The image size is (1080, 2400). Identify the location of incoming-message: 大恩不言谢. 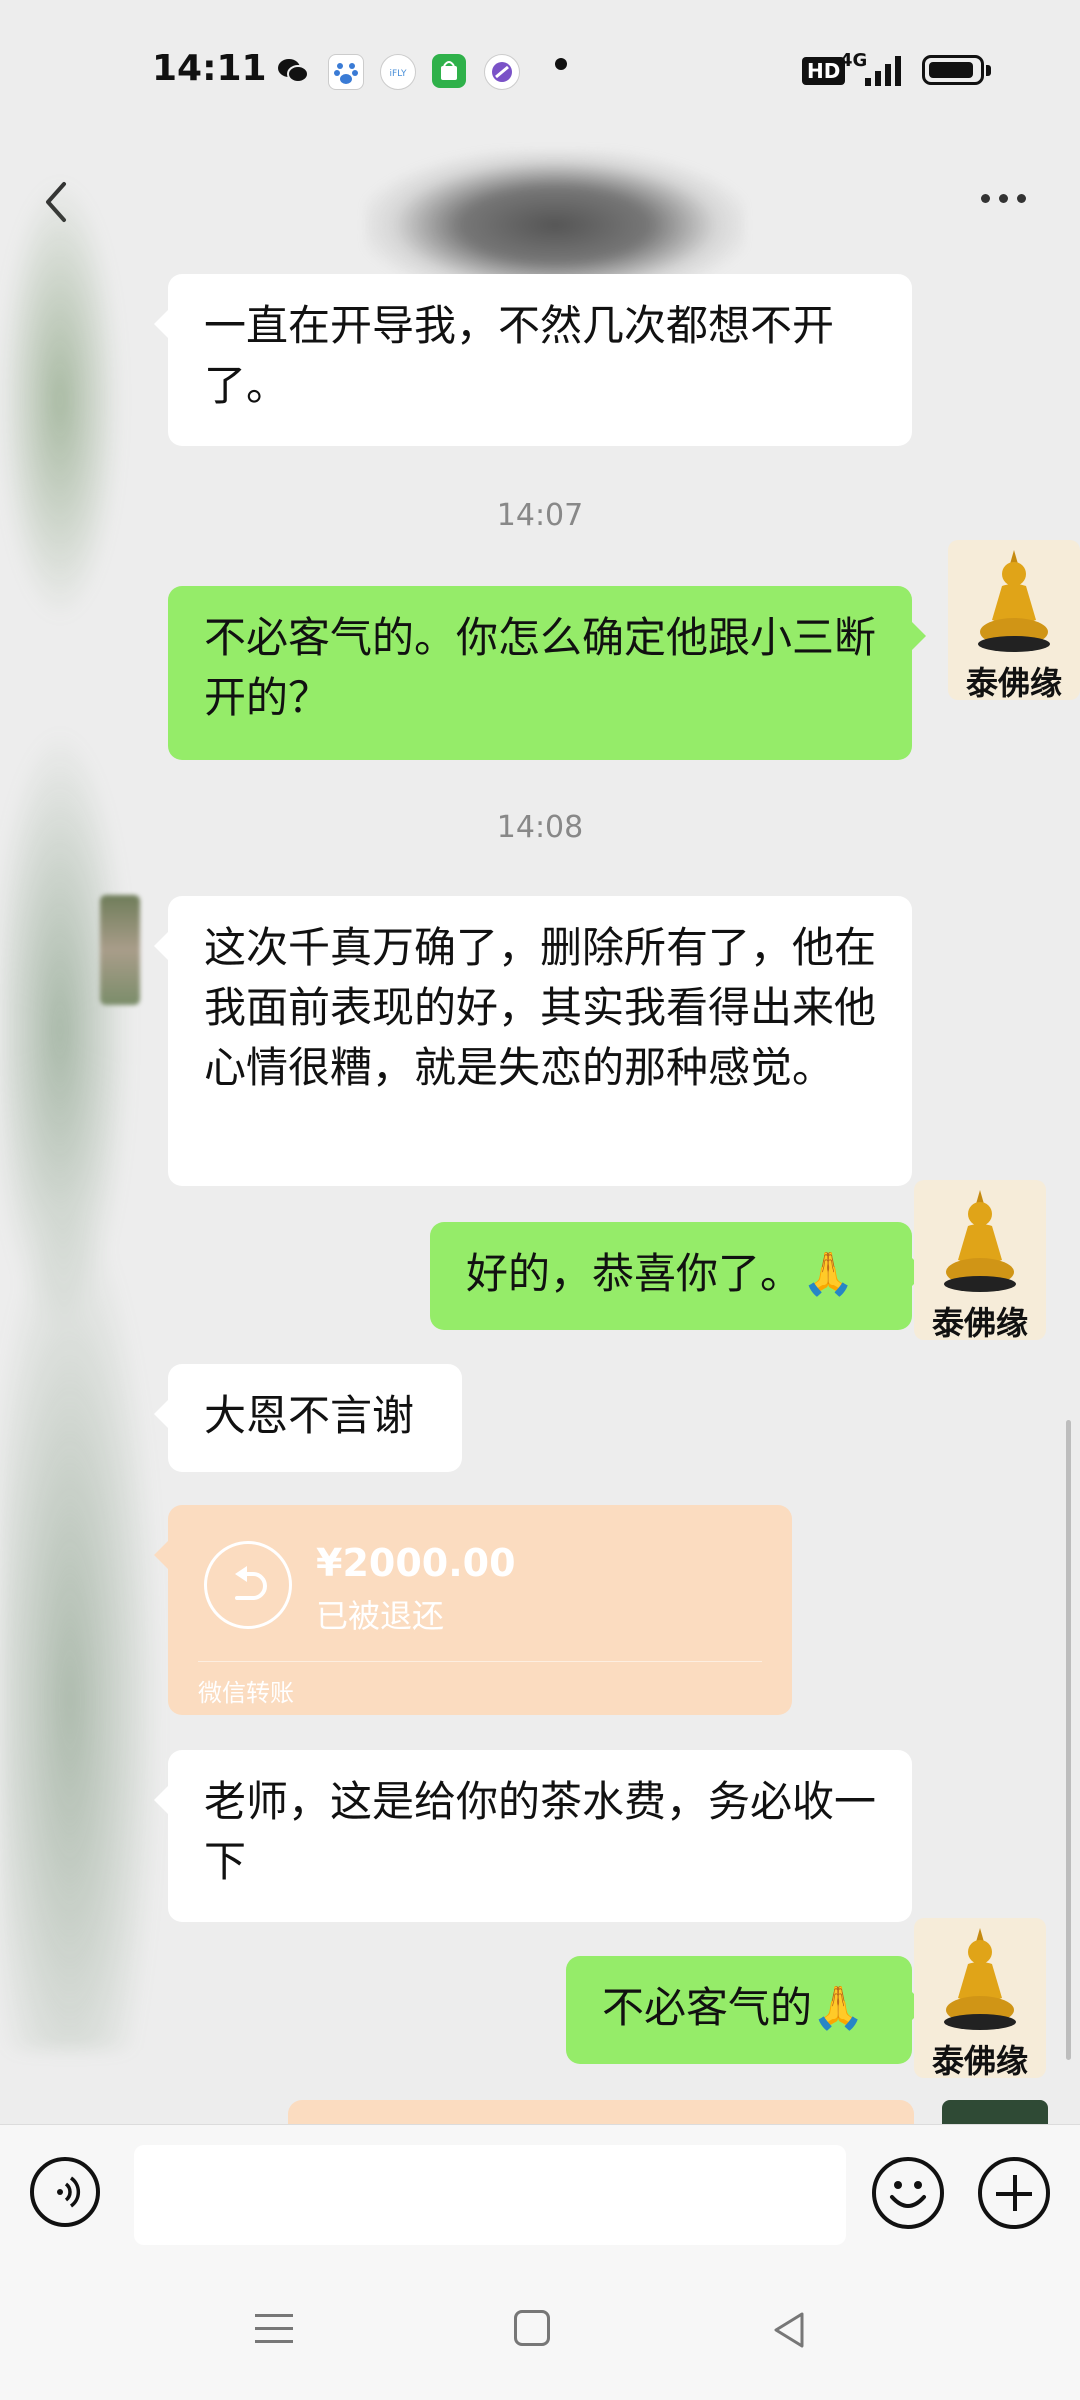
(308, 1418).